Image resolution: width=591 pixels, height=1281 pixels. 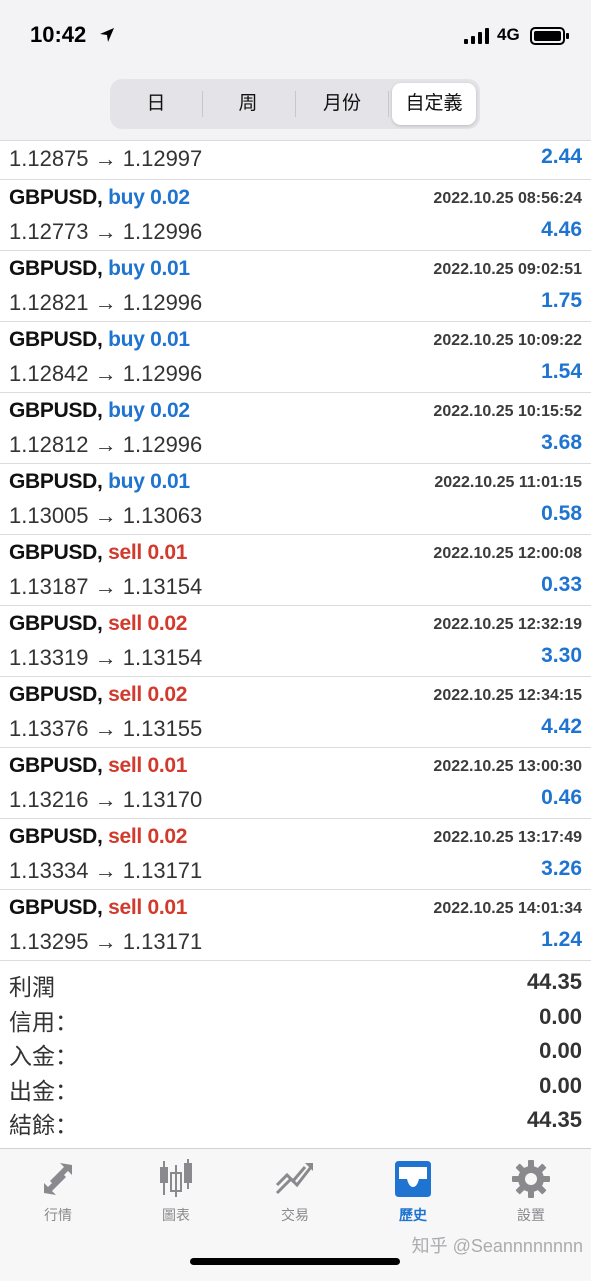 I want to click on summary-row: 利潤 44.35, so click(x=295, y=983).